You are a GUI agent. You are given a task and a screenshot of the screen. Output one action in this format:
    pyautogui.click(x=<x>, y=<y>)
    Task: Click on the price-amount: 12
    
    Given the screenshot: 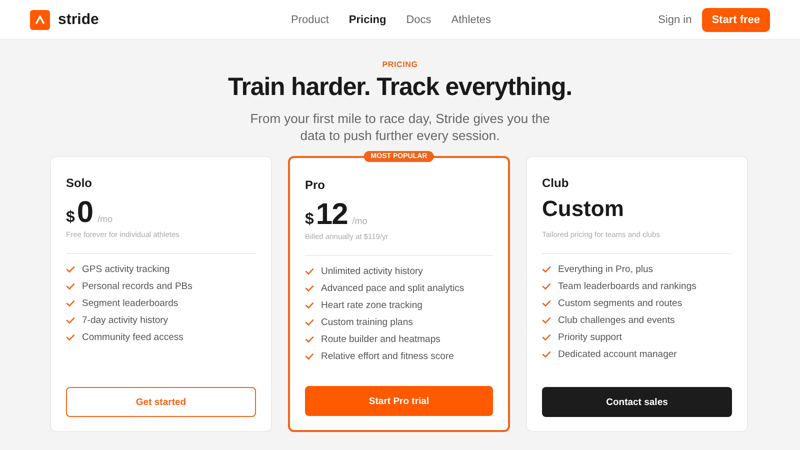 What is the action you would take?
    pyautogui.click(x=332, y=215)
    